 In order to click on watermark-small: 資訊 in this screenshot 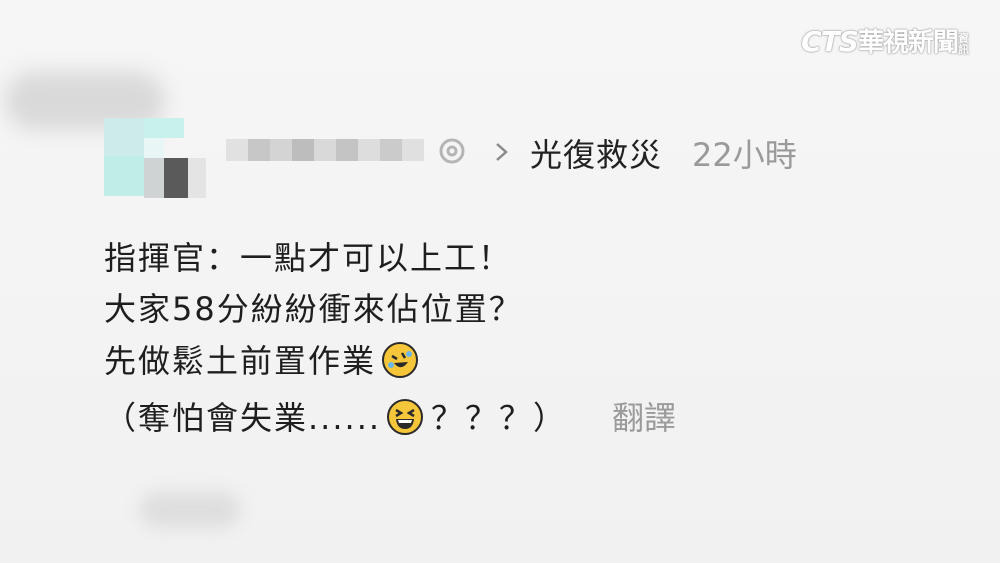, I will do `click(963, 43)`.